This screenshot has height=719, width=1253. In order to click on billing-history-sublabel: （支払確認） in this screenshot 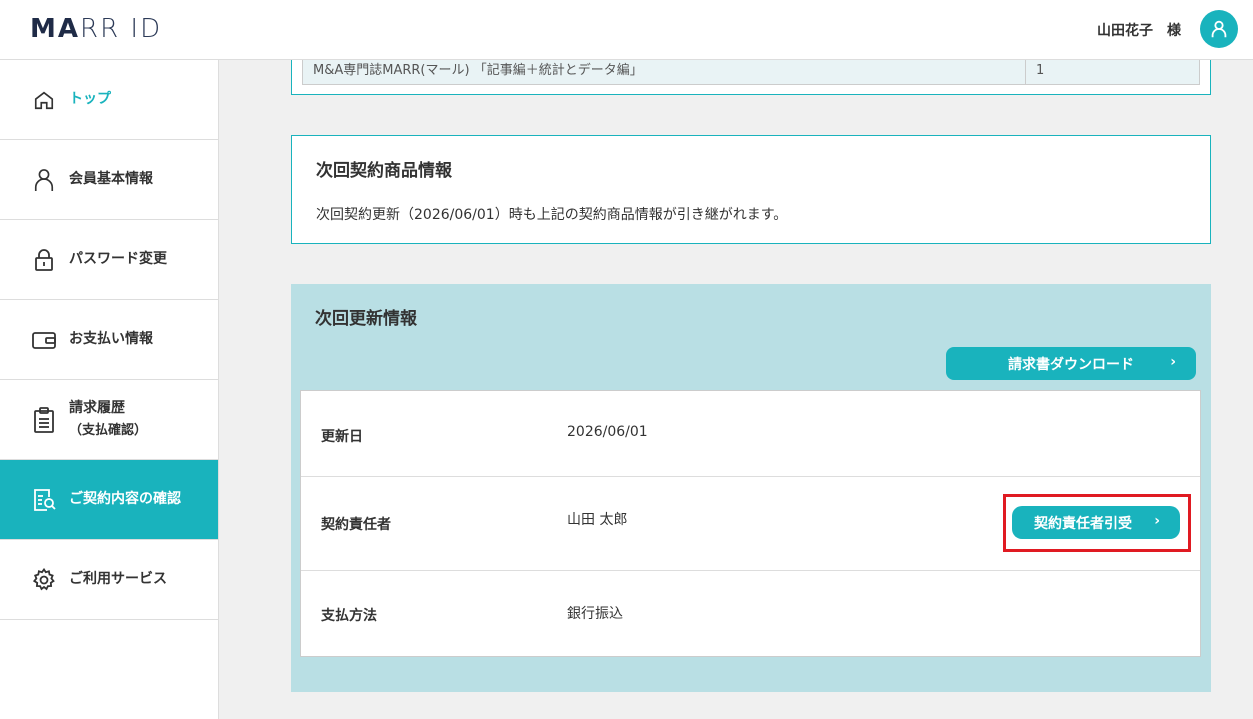, I will do `click(108, 431)`.